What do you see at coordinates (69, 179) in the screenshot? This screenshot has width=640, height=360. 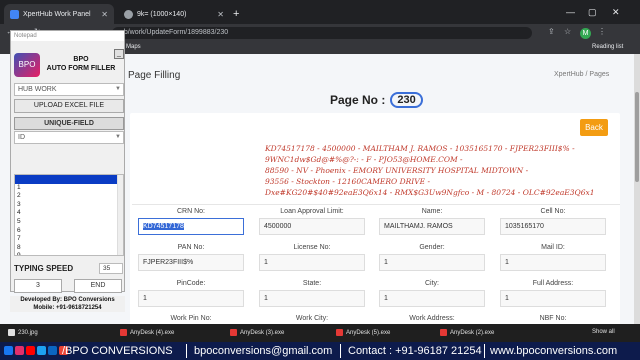 I see `list-item` at bounding box center [69, 179].